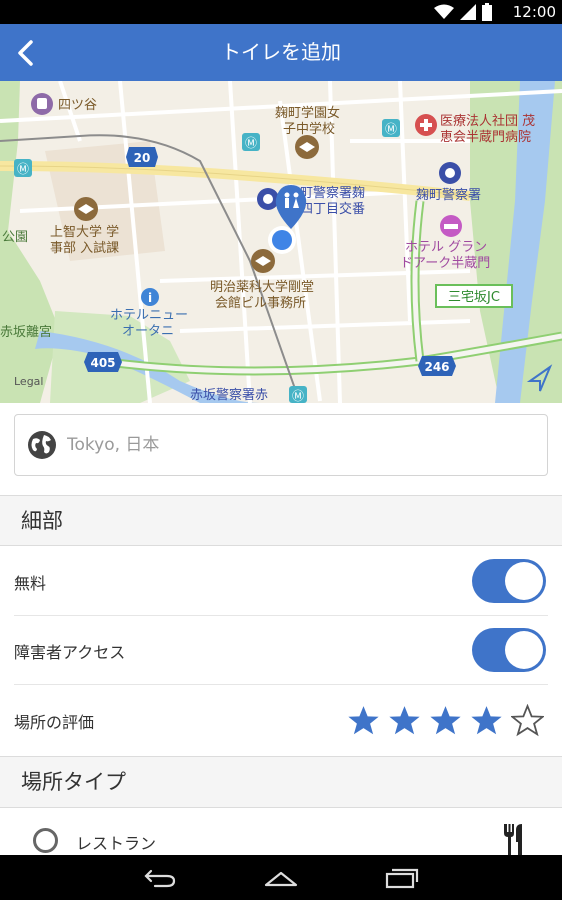 Image resolution: width=562 pixels, height=900 pixels. I want to click on back-nav-icon, so click(160, 878).